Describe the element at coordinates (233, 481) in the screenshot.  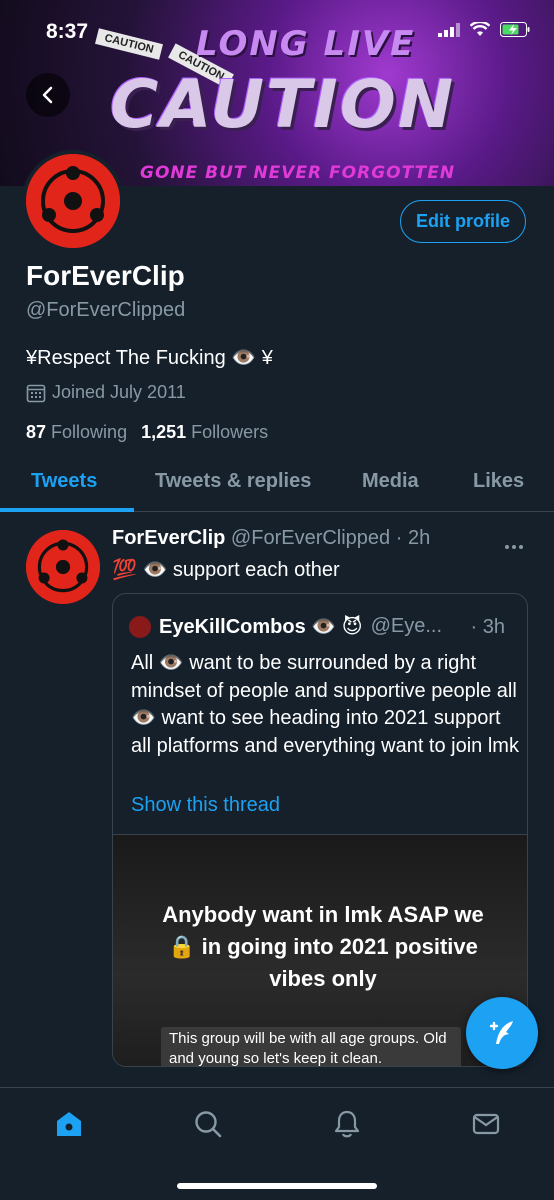
I see `tab-tweets-replies: Tweets & replies` at that location.